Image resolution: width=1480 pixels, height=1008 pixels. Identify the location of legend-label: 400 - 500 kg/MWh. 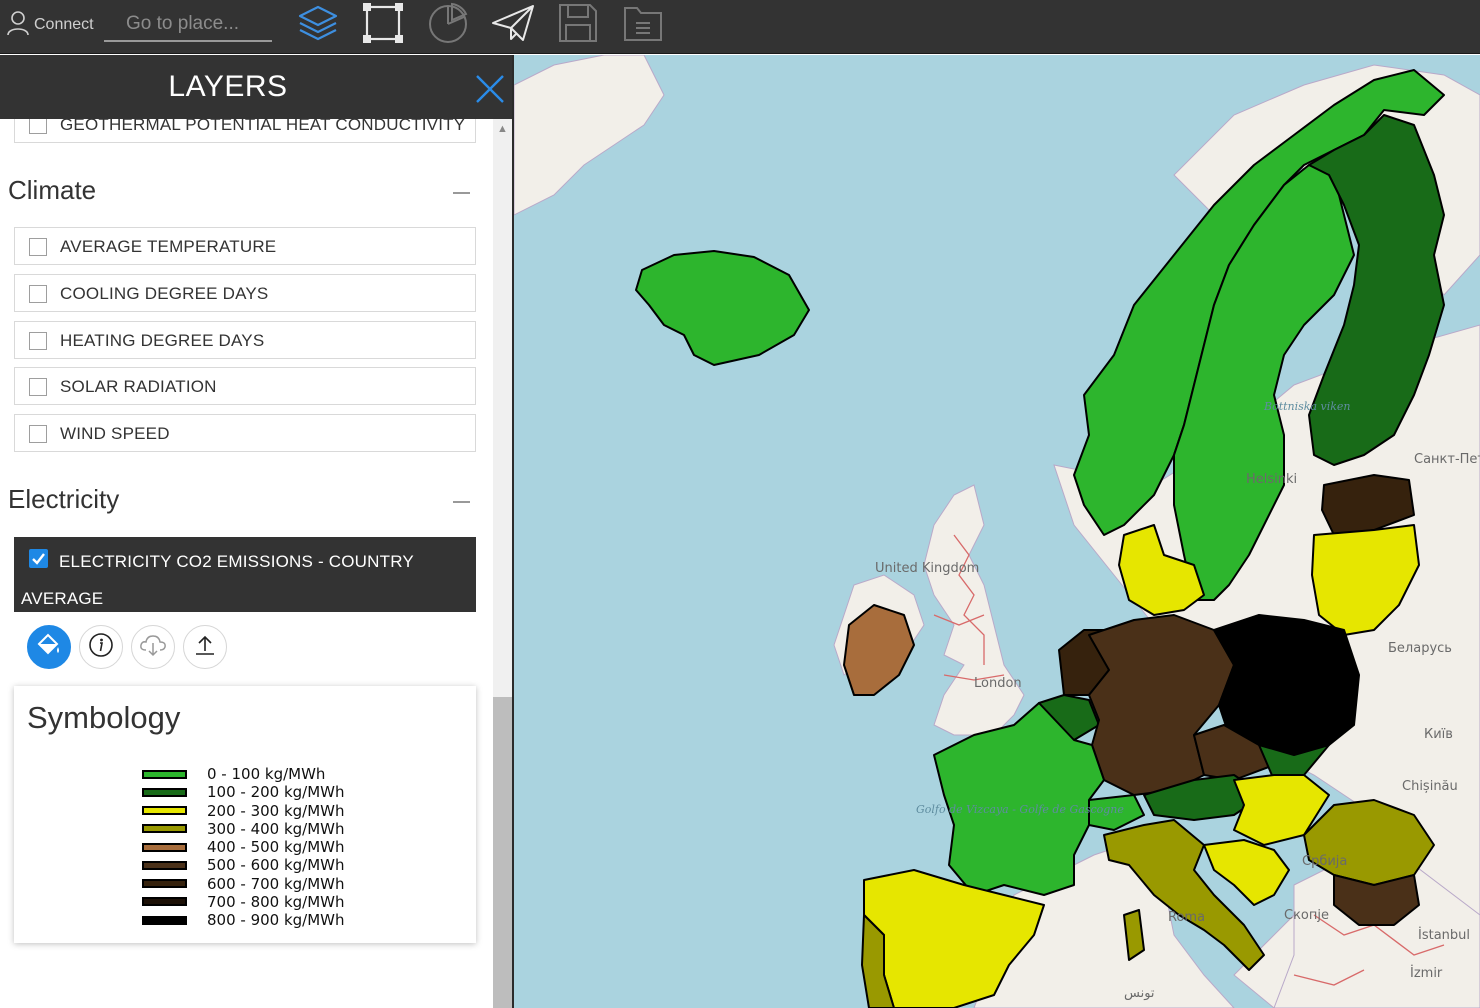
(276, 847).